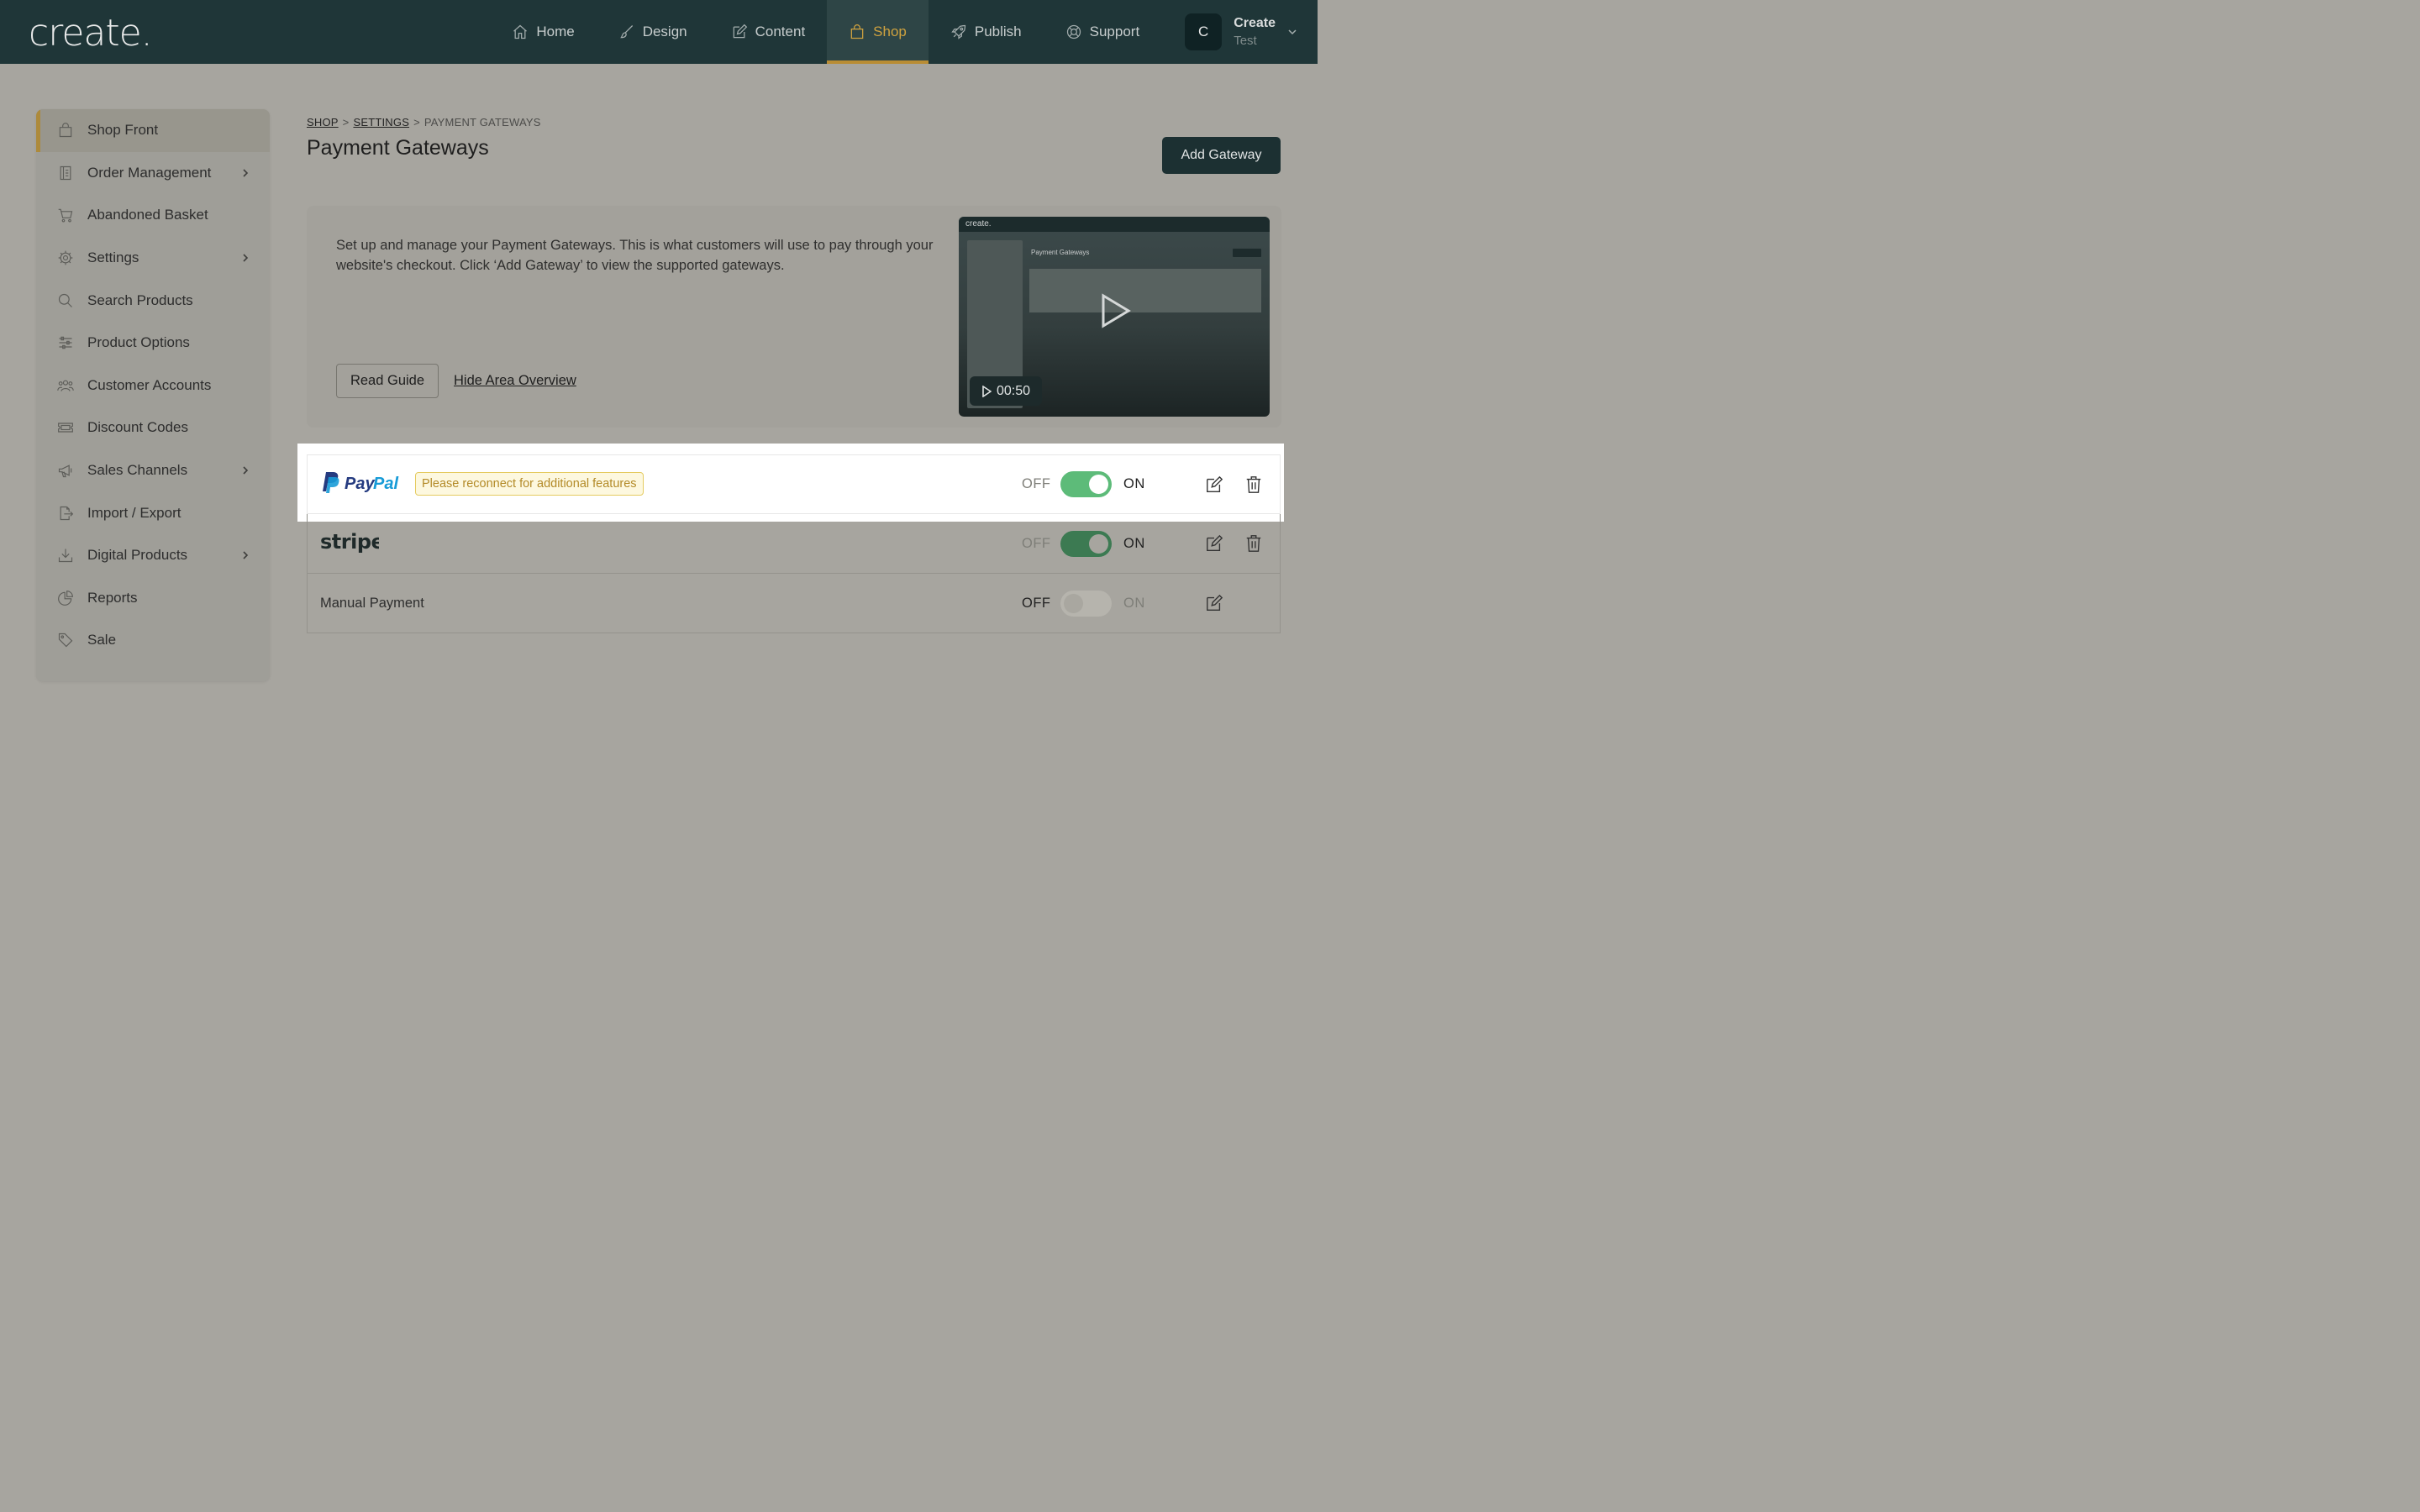 The width and height of the screenshot is (2420, 1512). Describe the element at coordinates (153, 258) in the screenshot. I see `sidebar-item-settings: Settings` at that location.